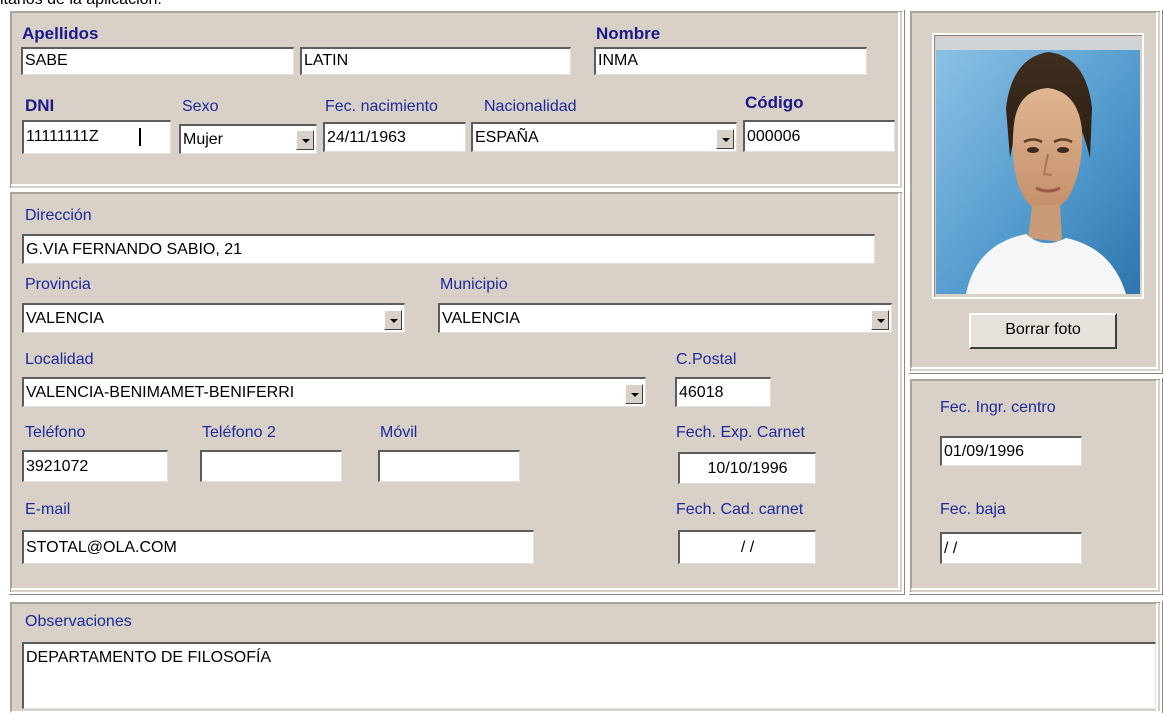 This screenshot has width=1163, height=713. I want to click on photo-frame, so click(1038, 166).